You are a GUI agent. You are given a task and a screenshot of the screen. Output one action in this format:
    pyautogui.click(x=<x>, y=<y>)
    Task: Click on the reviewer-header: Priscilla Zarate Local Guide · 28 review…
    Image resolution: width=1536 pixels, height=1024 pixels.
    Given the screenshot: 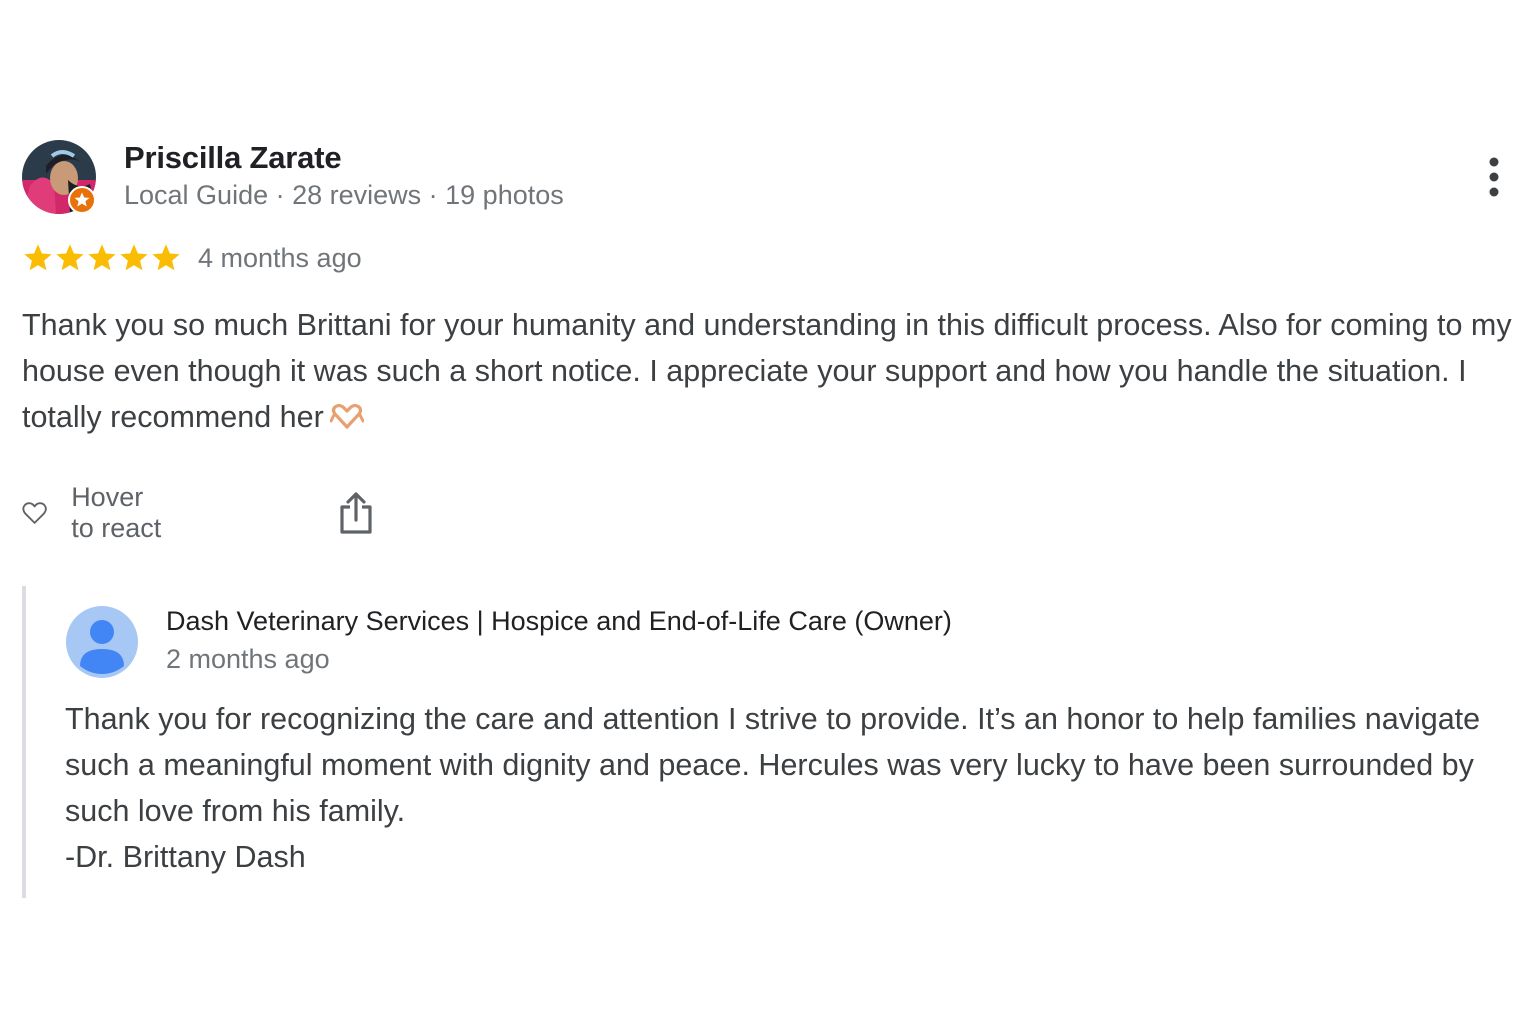 What is the action you would take?
    pyautogui.click(x=772, y=178)
    